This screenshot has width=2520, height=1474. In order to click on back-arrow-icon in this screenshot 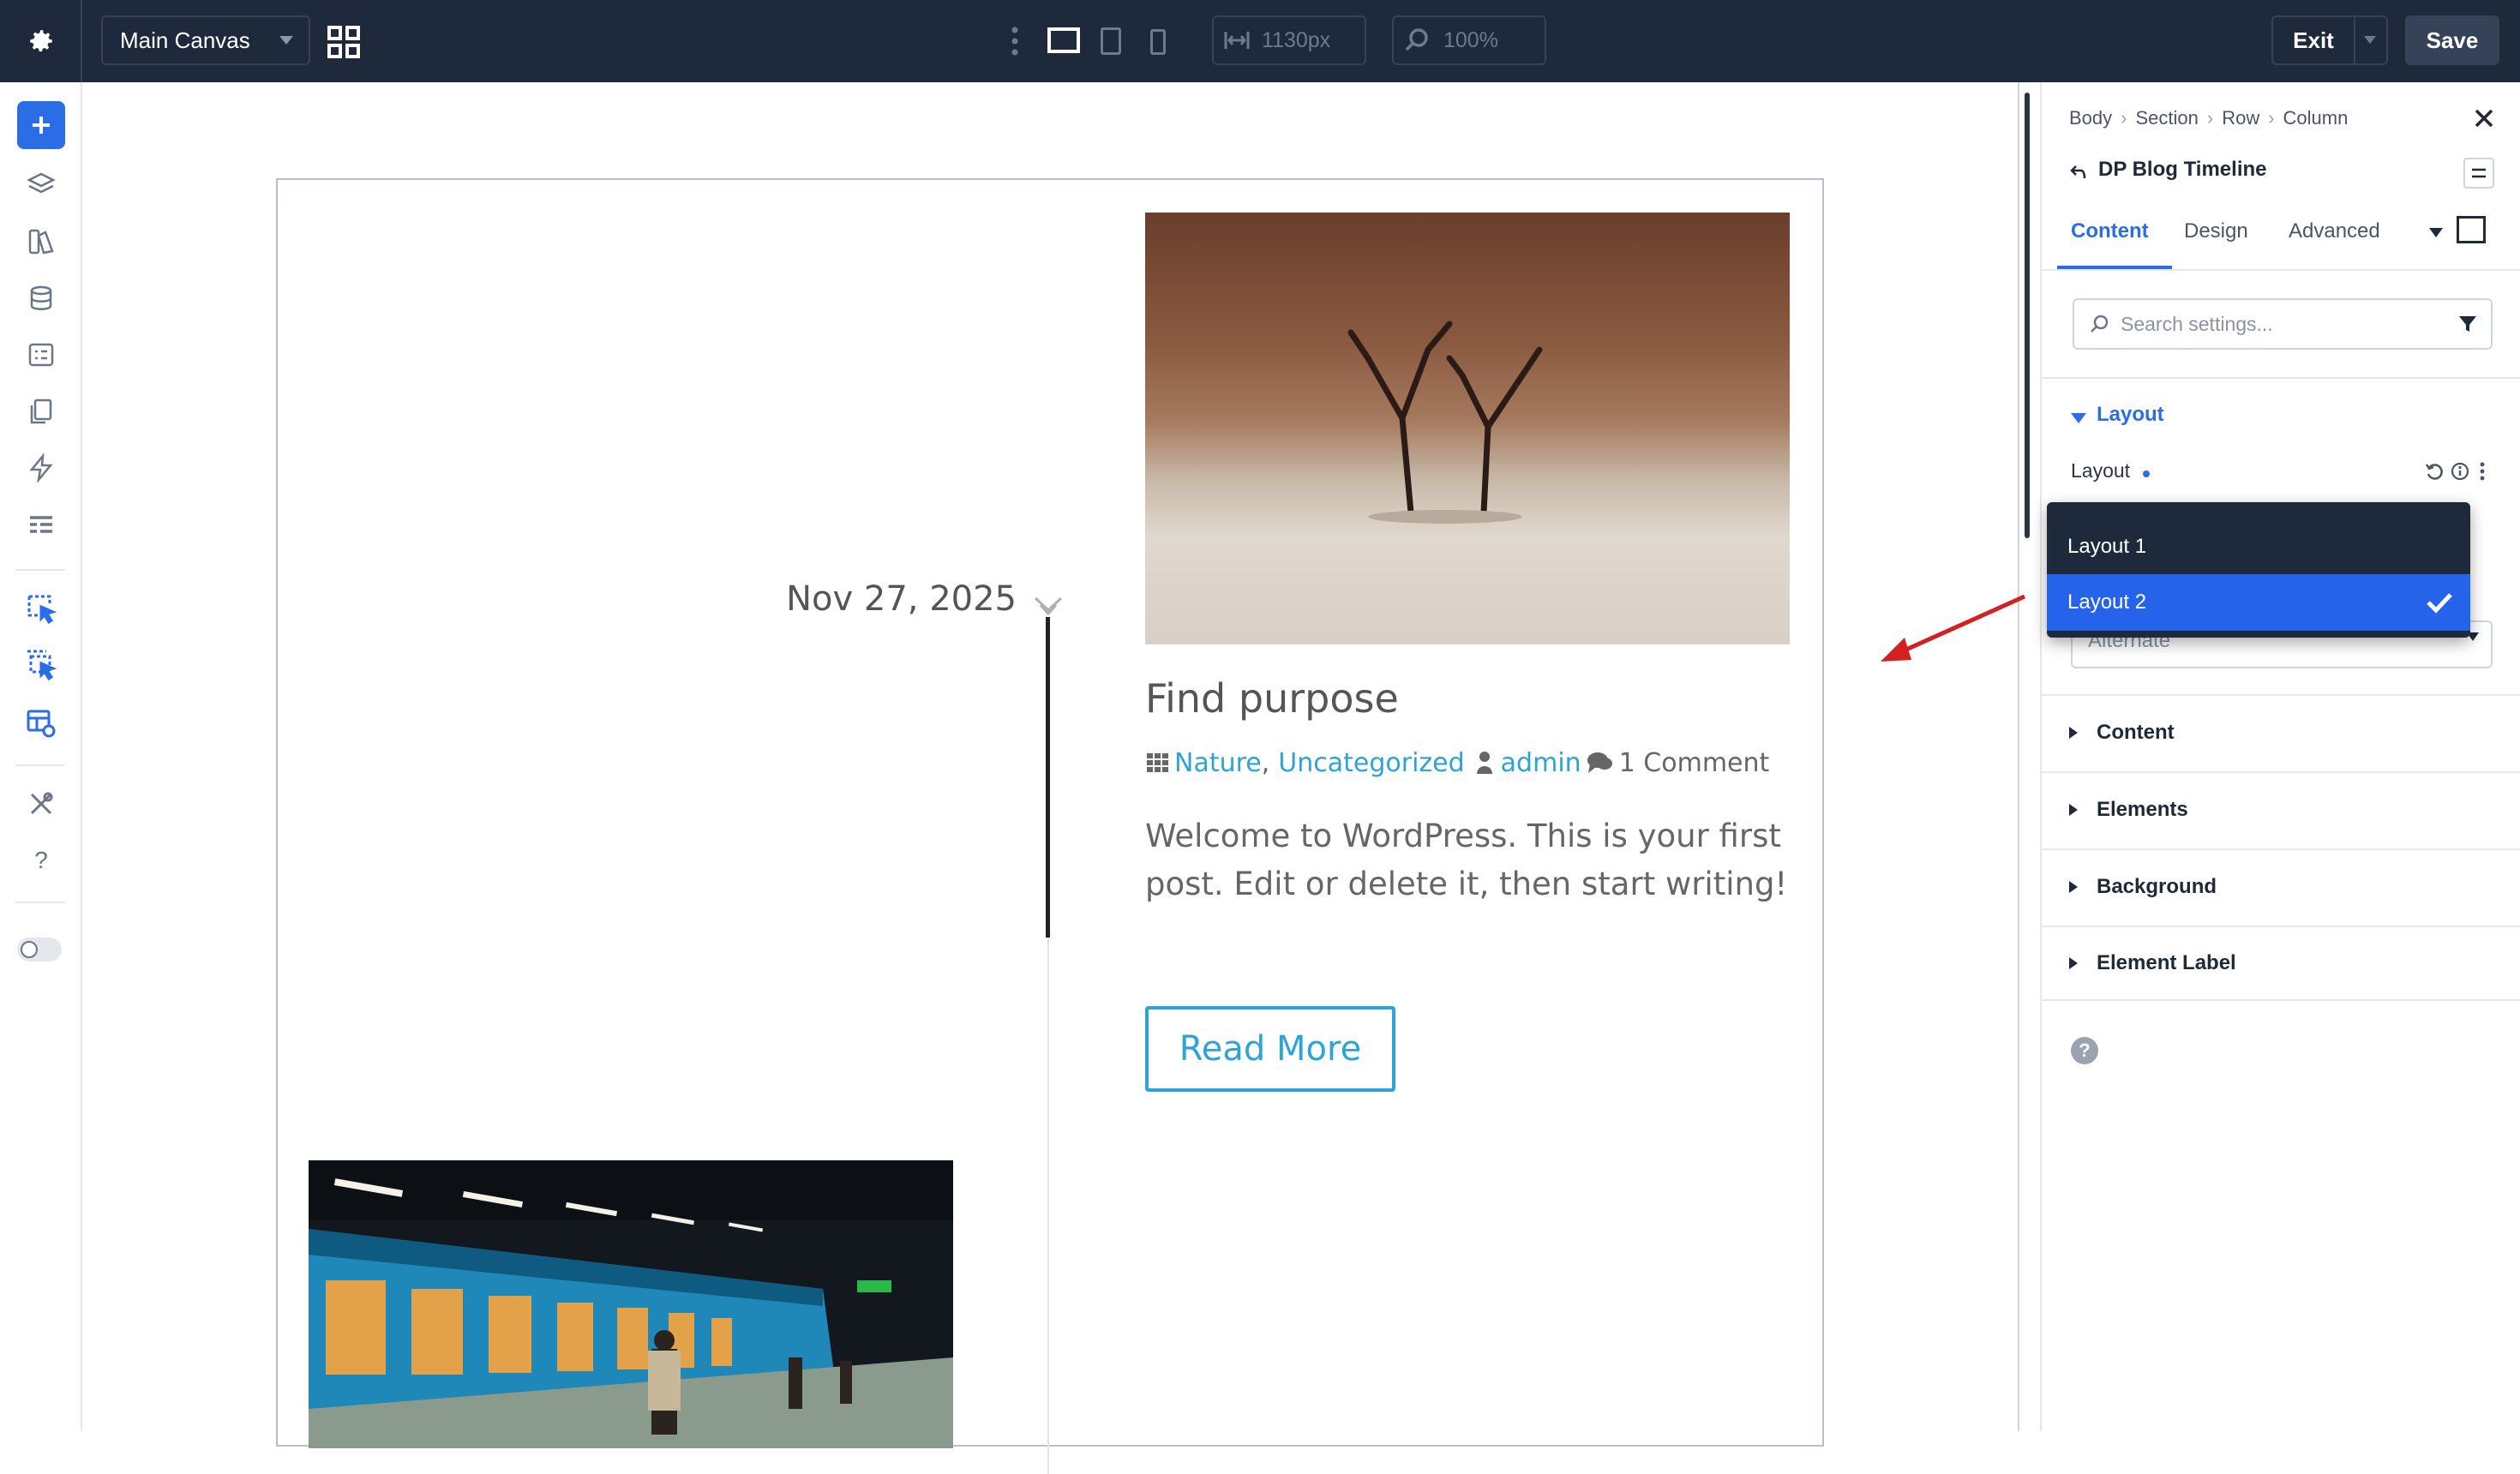, I will do `click(2079, 171)`.